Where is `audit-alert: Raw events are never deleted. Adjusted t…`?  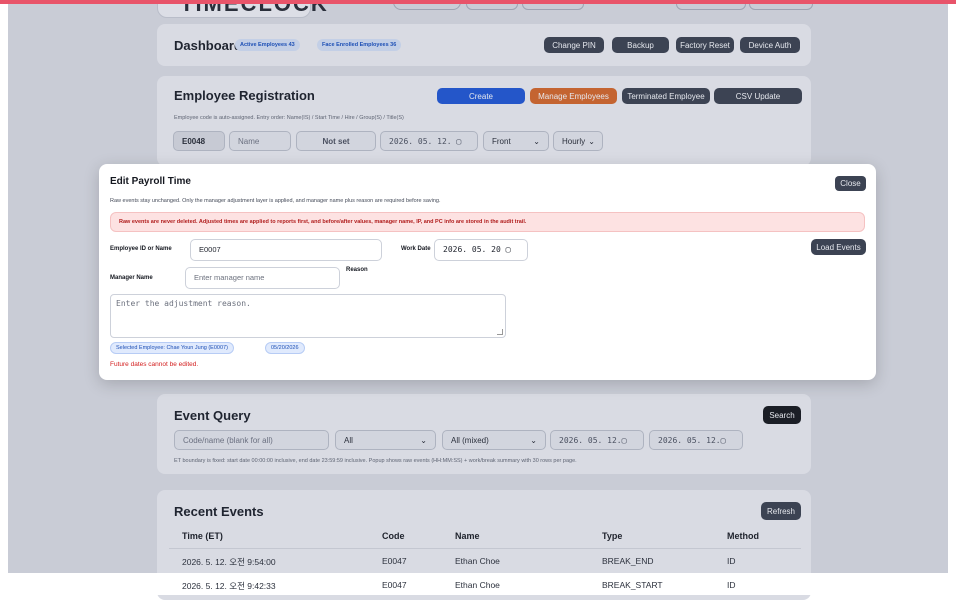 audit-alert: Raw events are never deleted. Adjusted t… is located at coordinates (487, 222).